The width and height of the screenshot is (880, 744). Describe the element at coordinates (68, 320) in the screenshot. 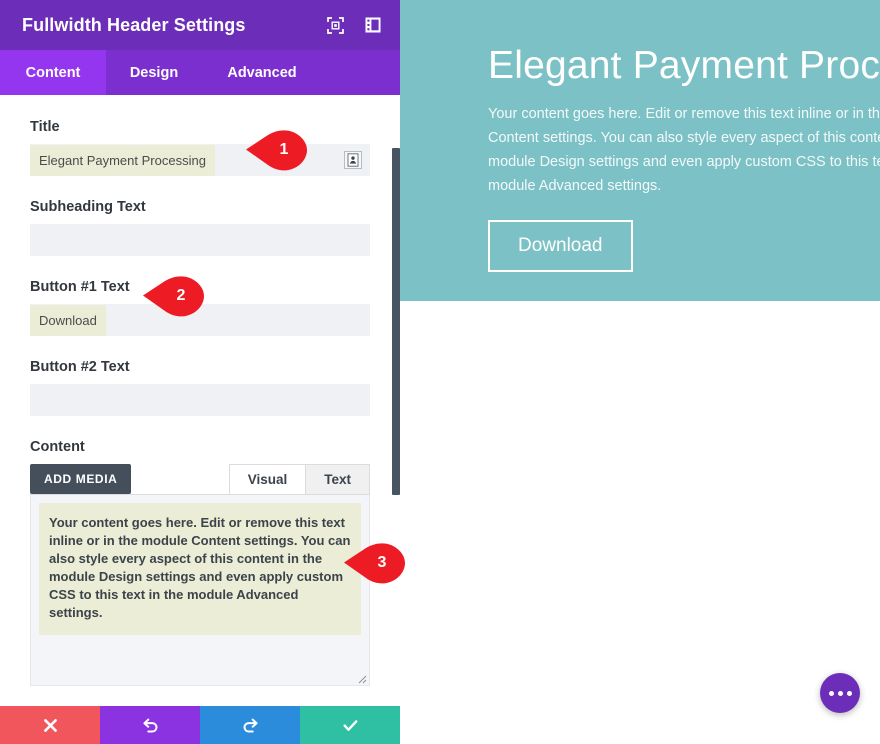

I see `button1-input-value: Download` at that location.